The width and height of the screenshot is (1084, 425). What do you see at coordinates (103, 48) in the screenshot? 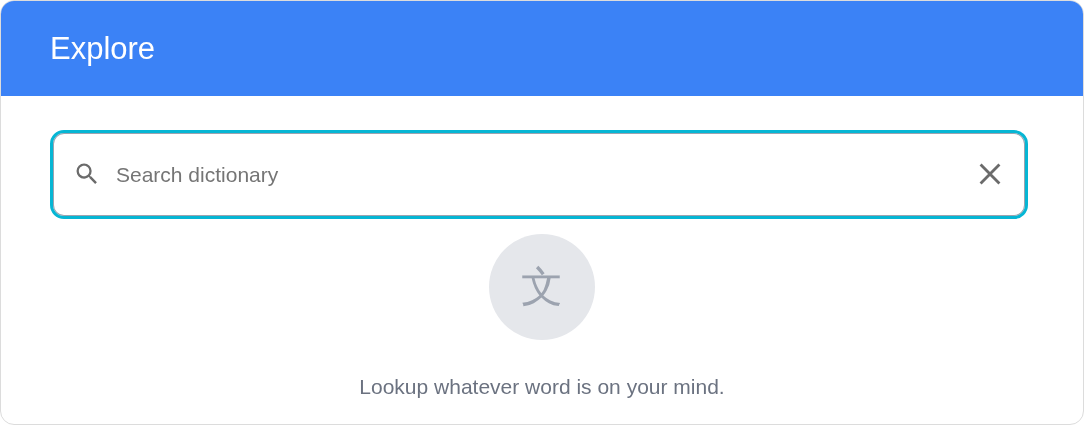
I see `page-title: Explore` at bounding box center [103, 48].